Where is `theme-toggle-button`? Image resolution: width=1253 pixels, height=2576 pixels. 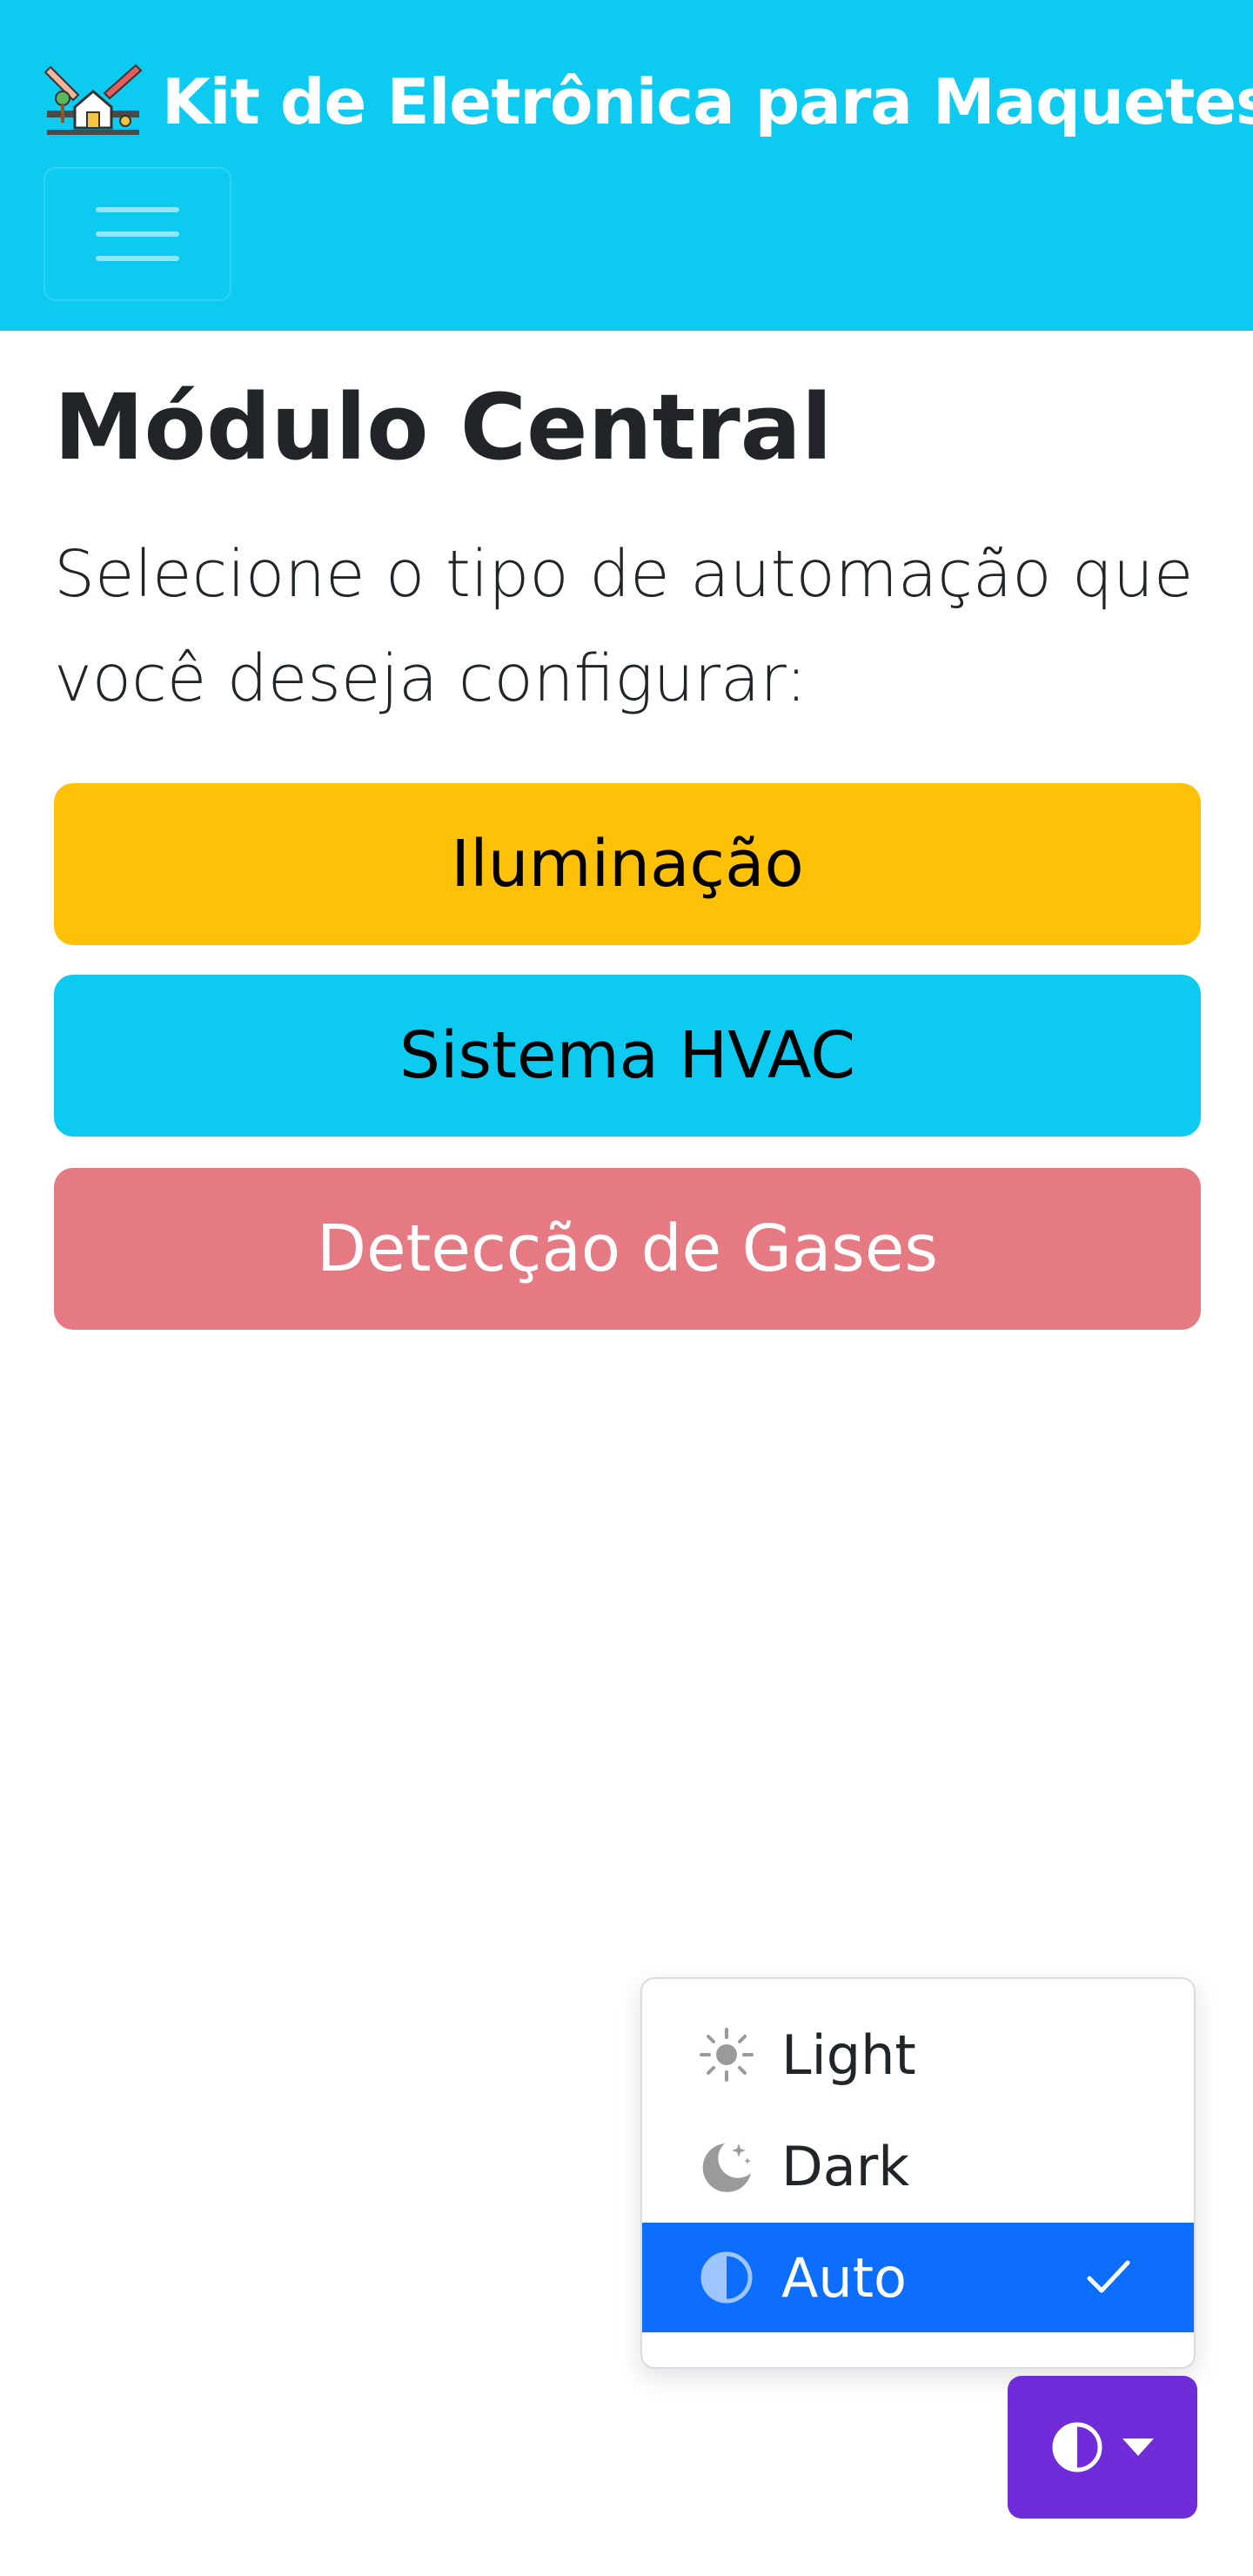 theme-toggle-button is located at coordinates (1102, 2448).